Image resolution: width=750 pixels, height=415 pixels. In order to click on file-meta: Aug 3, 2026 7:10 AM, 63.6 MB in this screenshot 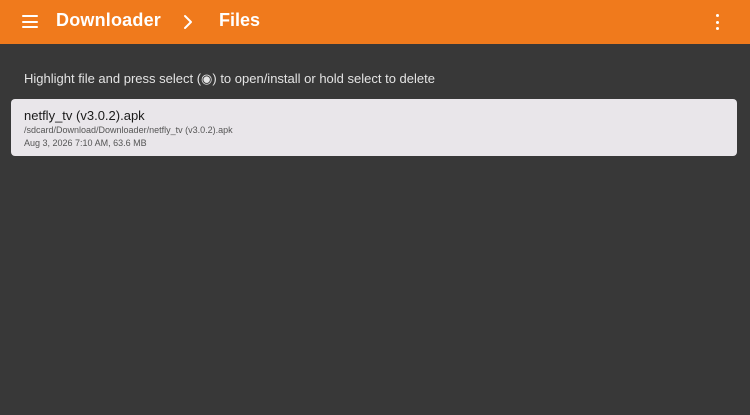, I will do `click(85, 143)`.